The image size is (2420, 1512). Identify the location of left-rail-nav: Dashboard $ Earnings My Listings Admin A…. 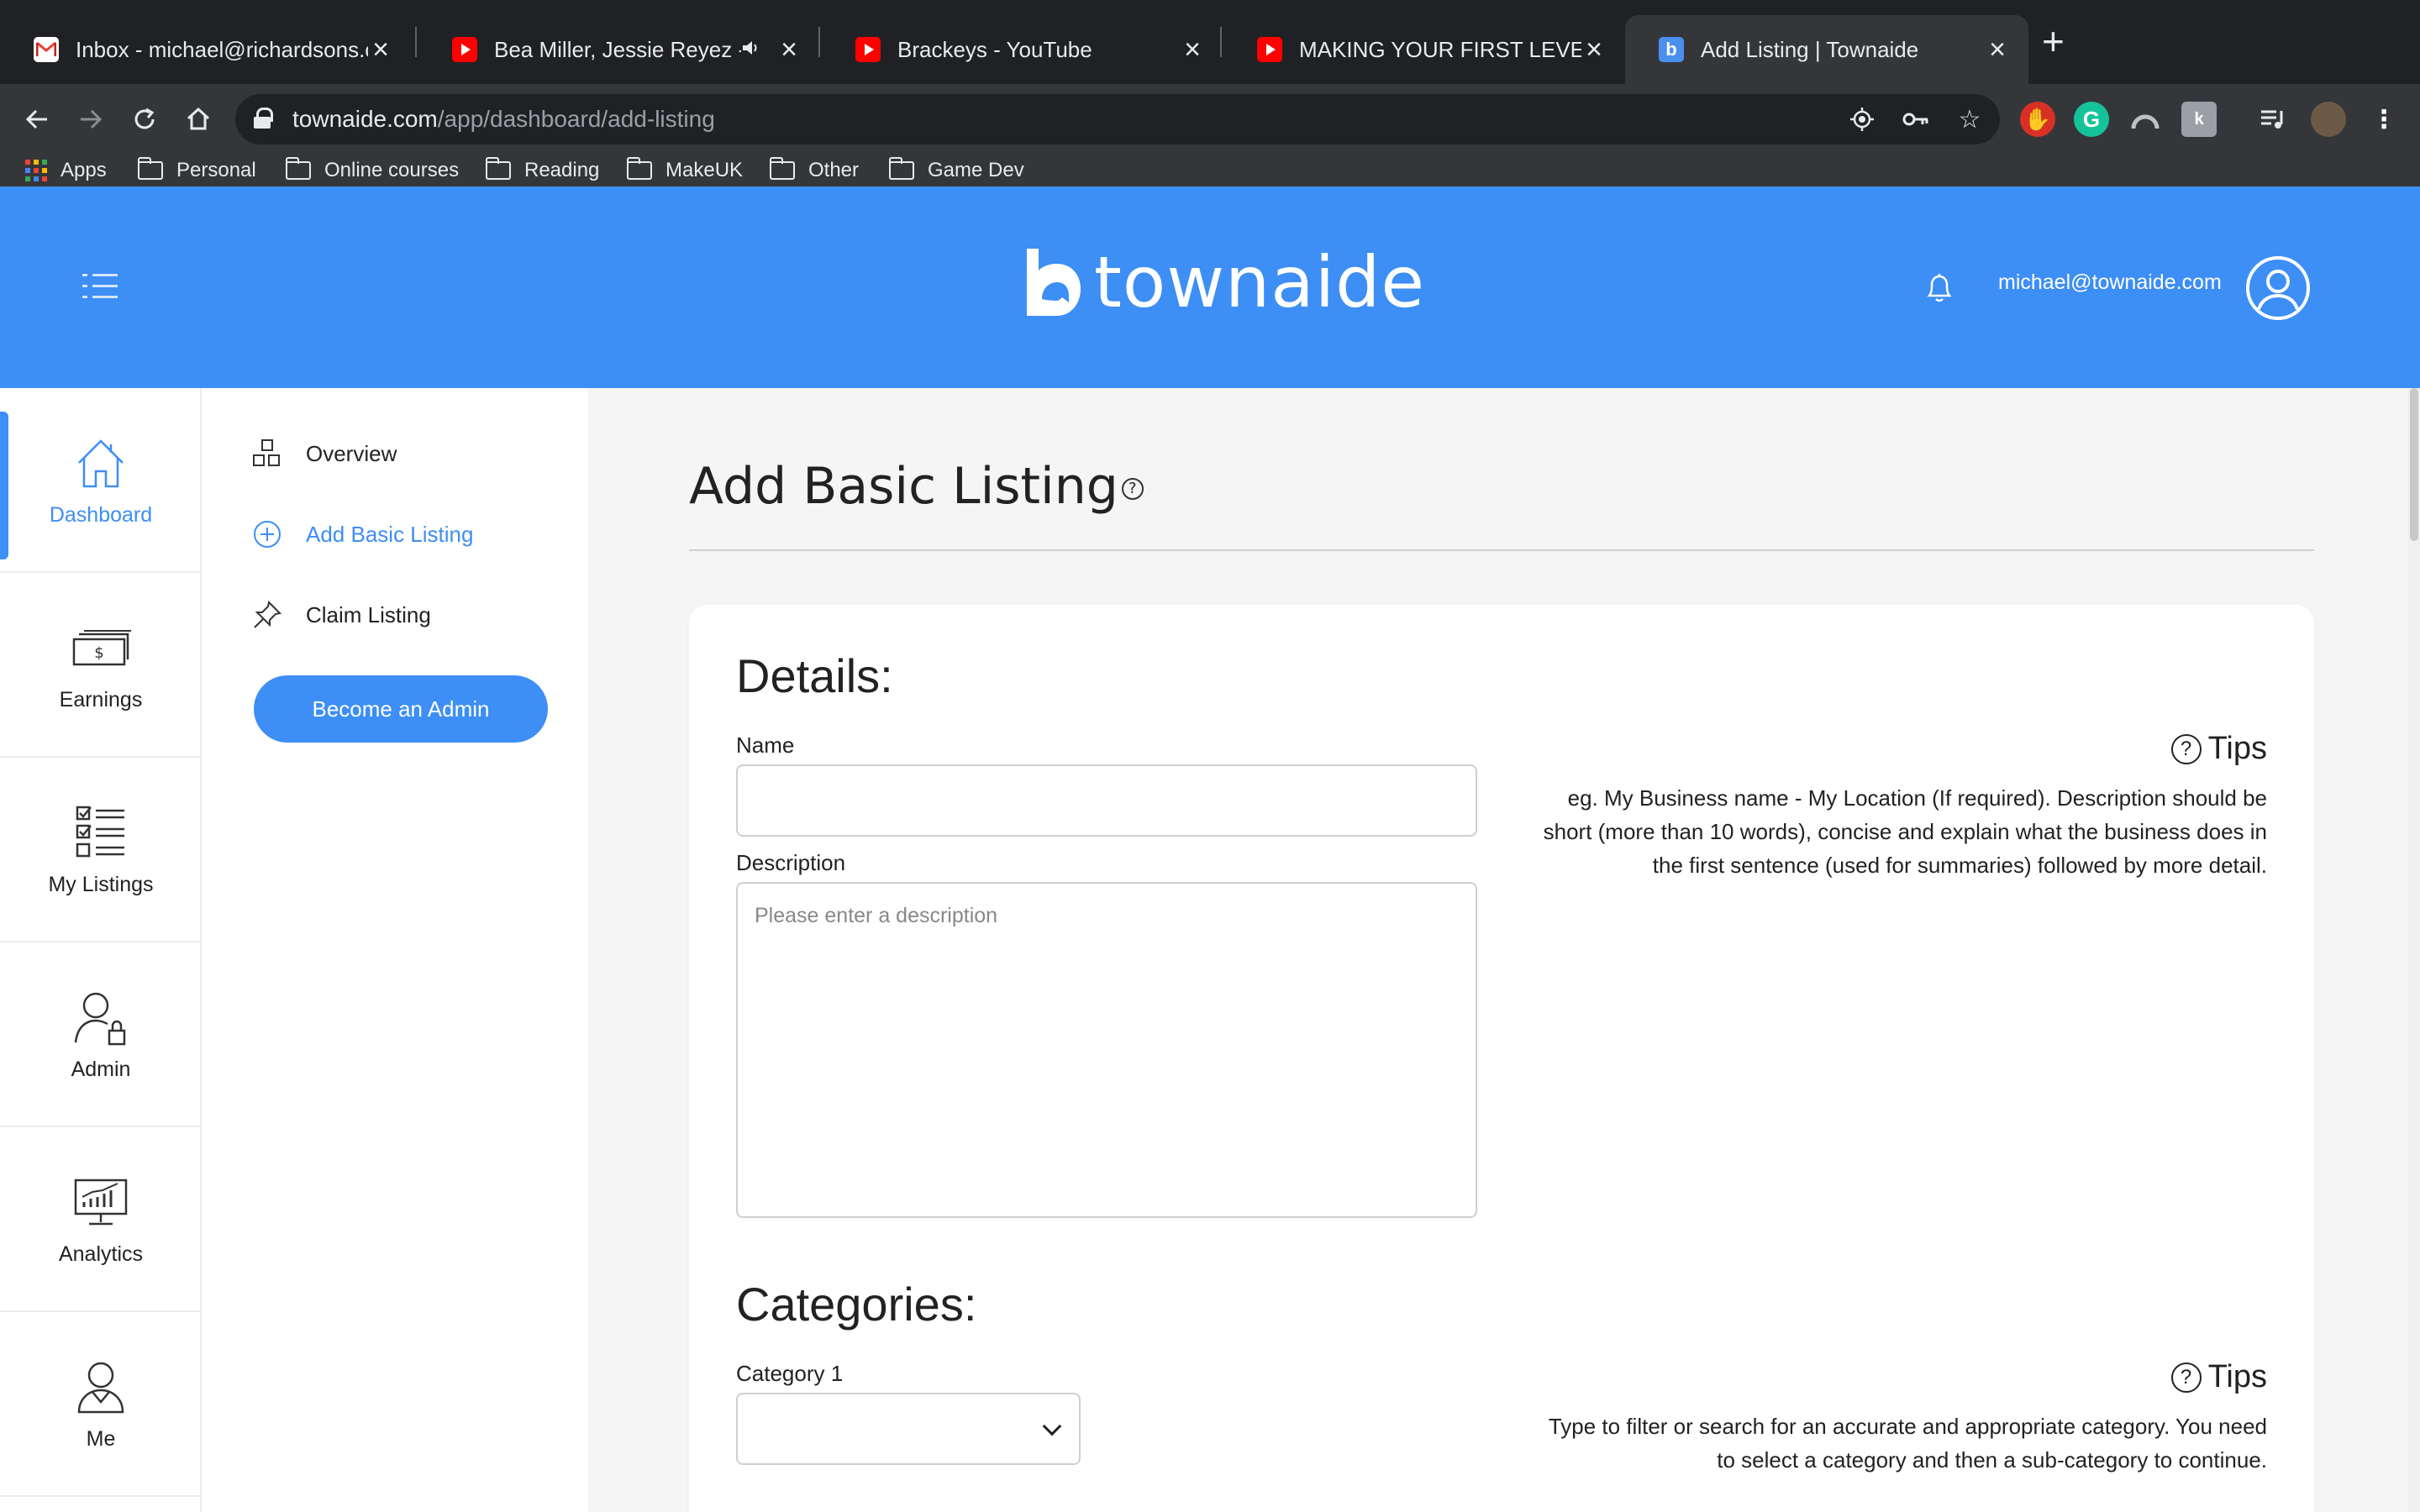
(101, 950).